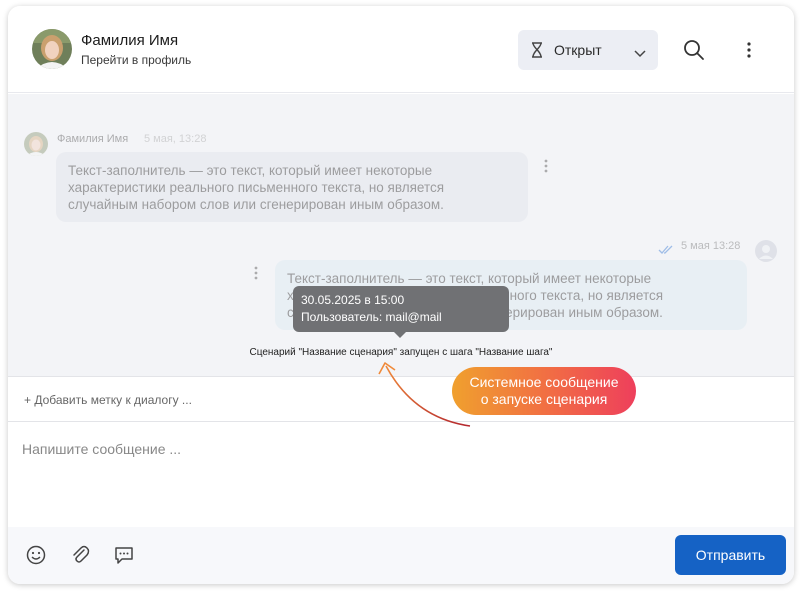 Image resolution: width=802 pixels, height=593 pixels. What do you see at coordinates (353, 300) in the screenshot?
I see `tooltip-date: 30.05.2025 в 15:00` at bounding box center [353, 300].